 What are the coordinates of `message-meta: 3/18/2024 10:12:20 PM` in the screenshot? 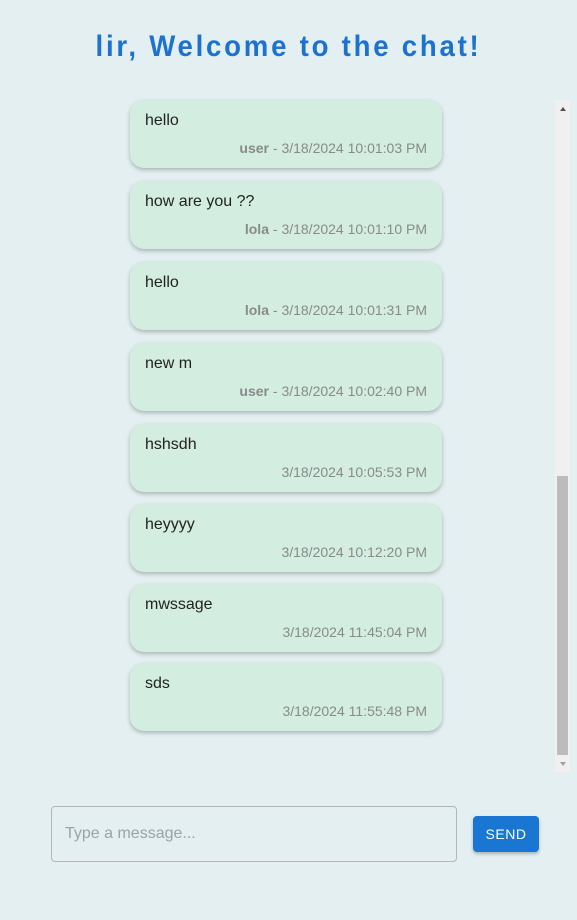 It's located at (354, 552).